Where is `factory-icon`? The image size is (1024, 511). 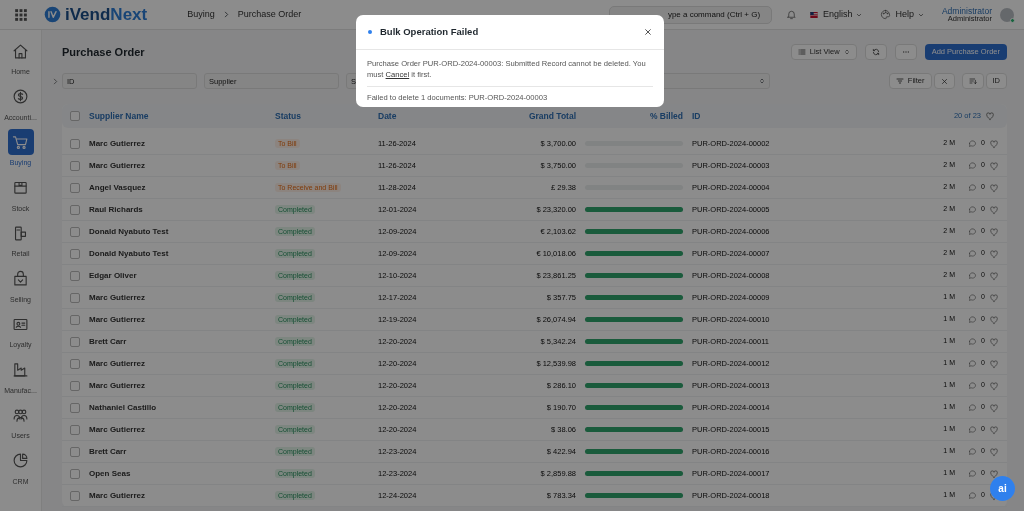 factory-icon is located at coordinates (20, 369).